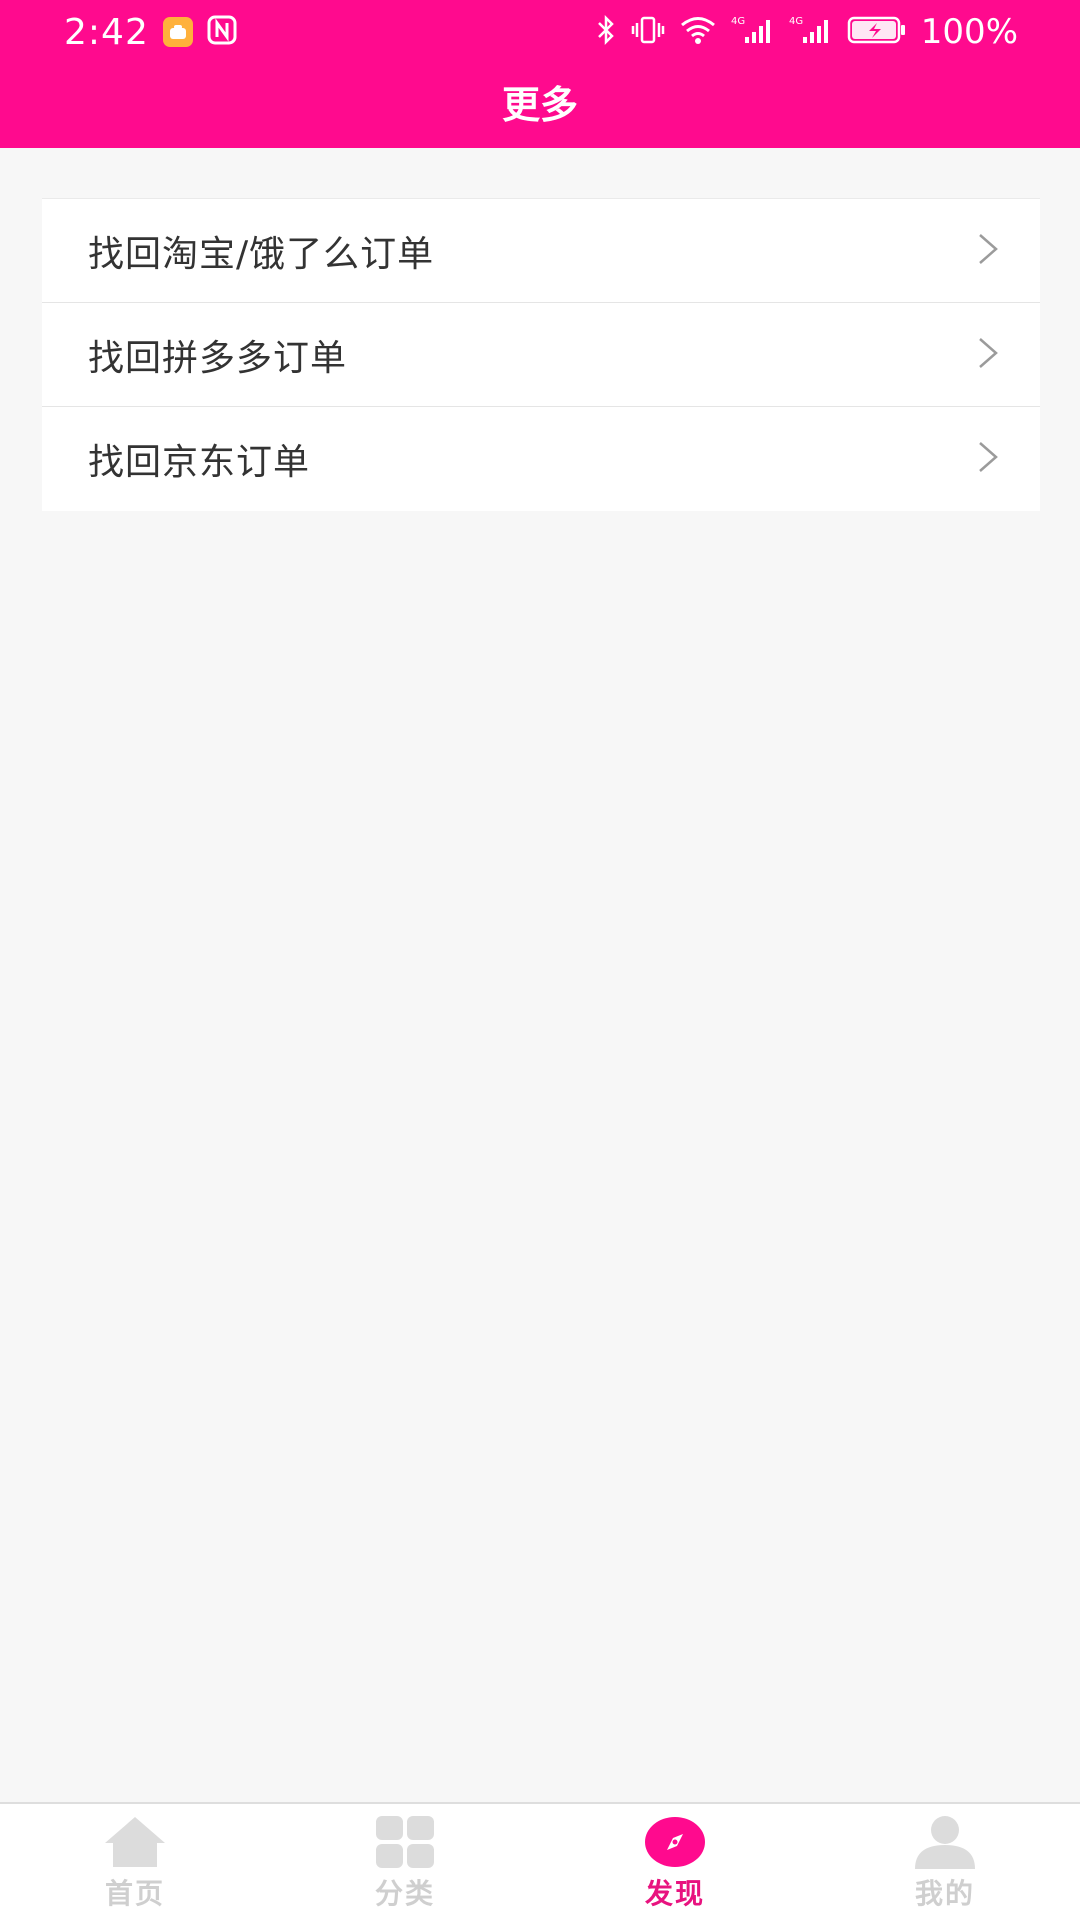 This screenshot has width=1080, height=1920. I want to click on home-icon, so click(135, 1842).